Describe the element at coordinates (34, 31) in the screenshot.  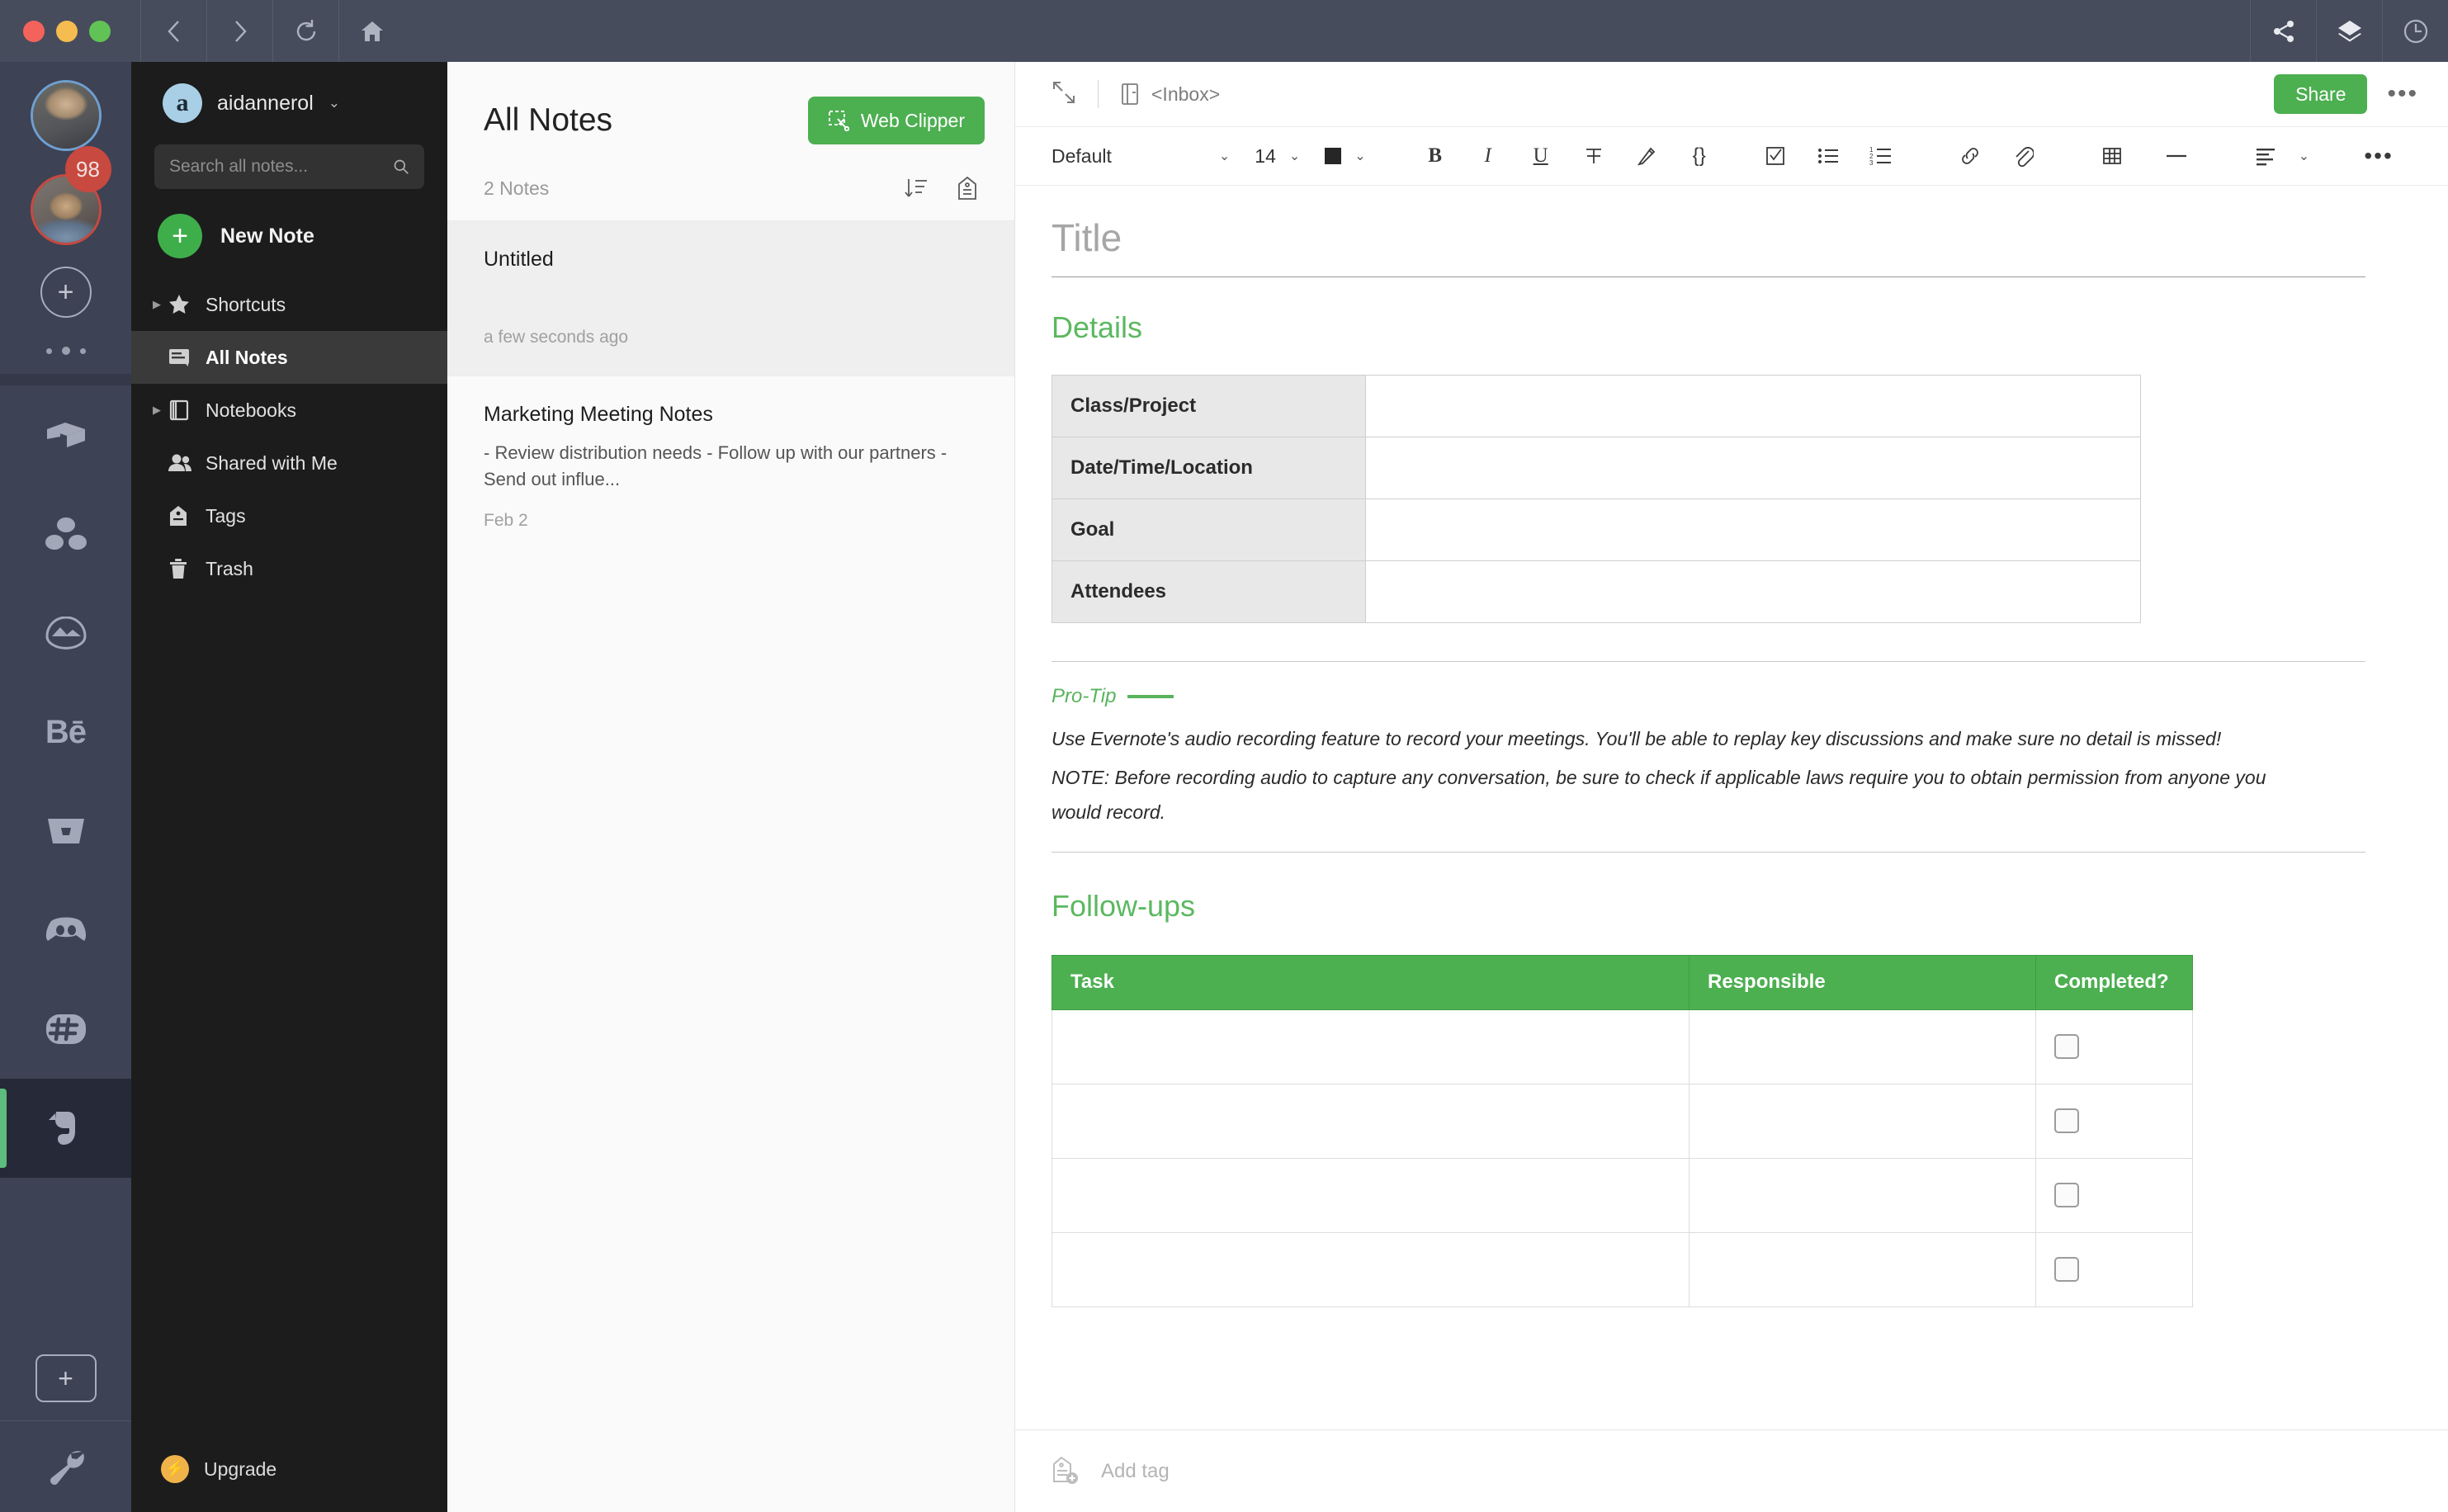
I see `close-window-button` at that location.